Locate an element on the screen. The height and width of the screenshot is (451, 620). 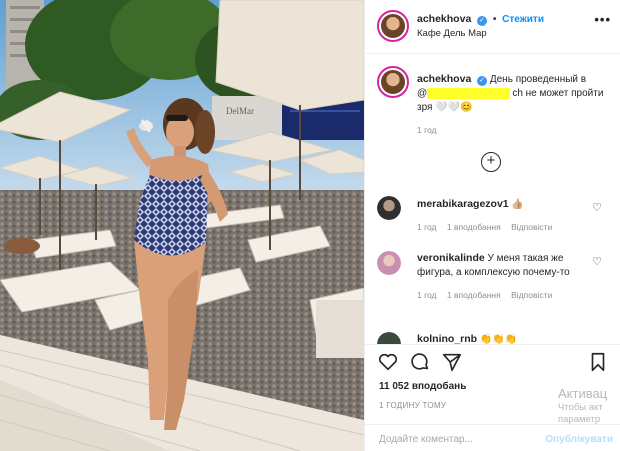
comment-username: veronikalinde is located at coordinates (451, 258).